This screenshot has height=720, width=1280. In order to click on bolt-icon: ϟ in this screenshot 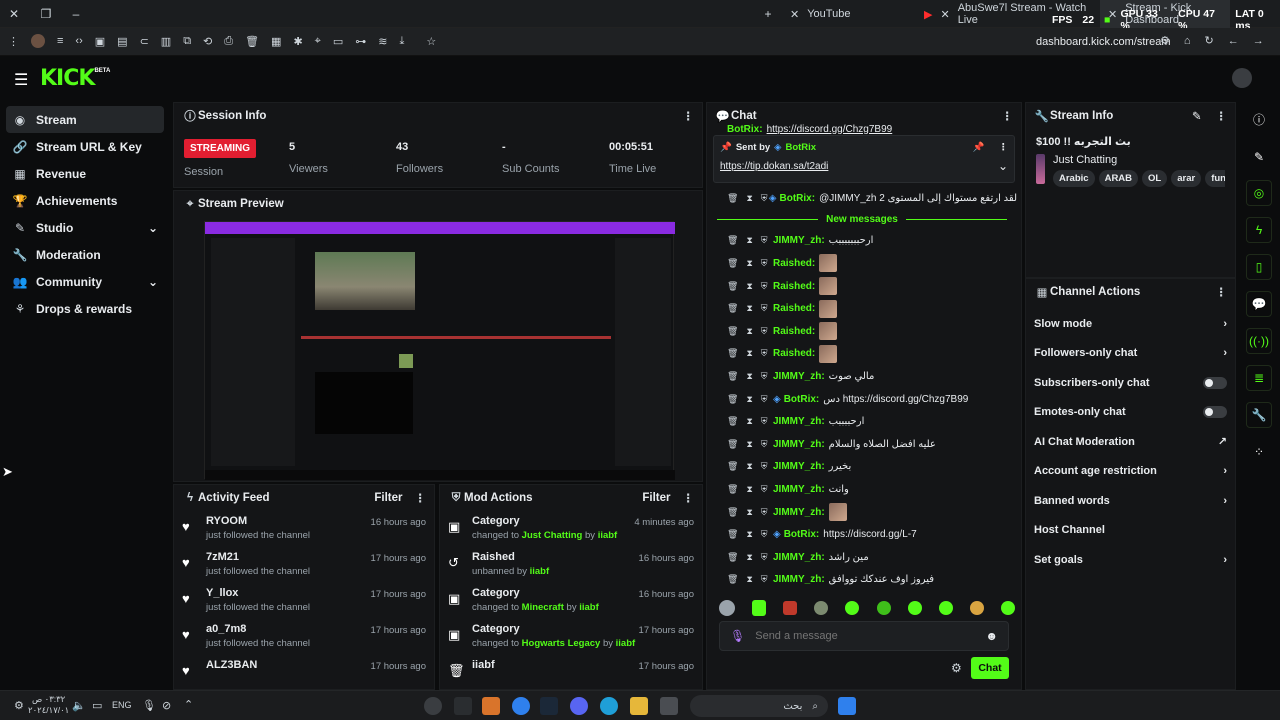, I will do `click(1259, 230)`.